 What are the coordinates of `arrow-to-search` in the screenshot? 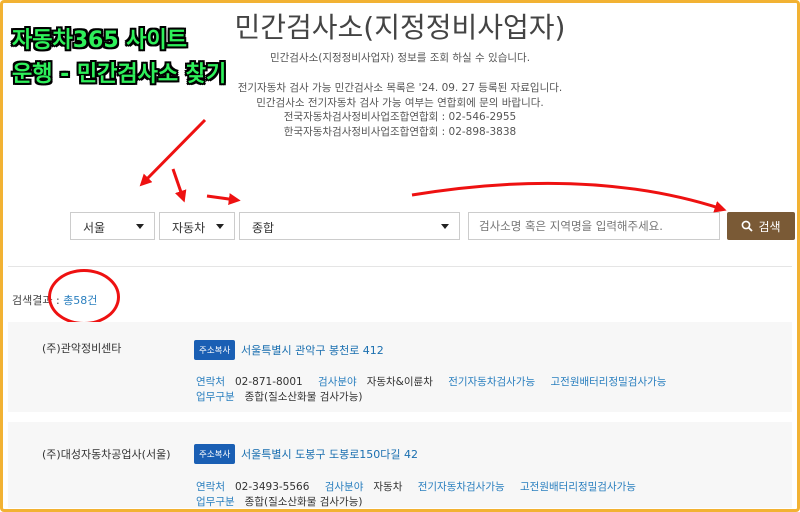 It's located at (569, 197).